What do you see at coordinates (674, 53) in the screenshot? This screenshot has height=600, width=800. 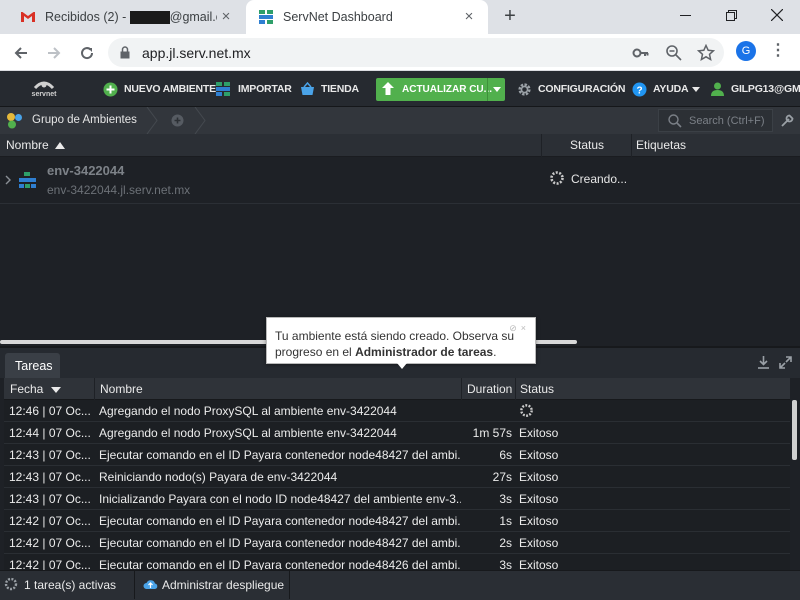 I see `zoom-icon` at bounding box center [674, 53].